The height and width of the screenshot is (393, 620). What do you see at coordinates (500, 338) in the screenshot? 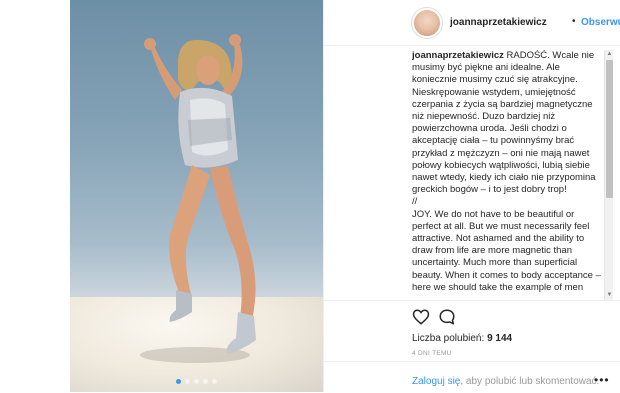
I see `likes-number: 9 144` at bounding box center [500, 338].